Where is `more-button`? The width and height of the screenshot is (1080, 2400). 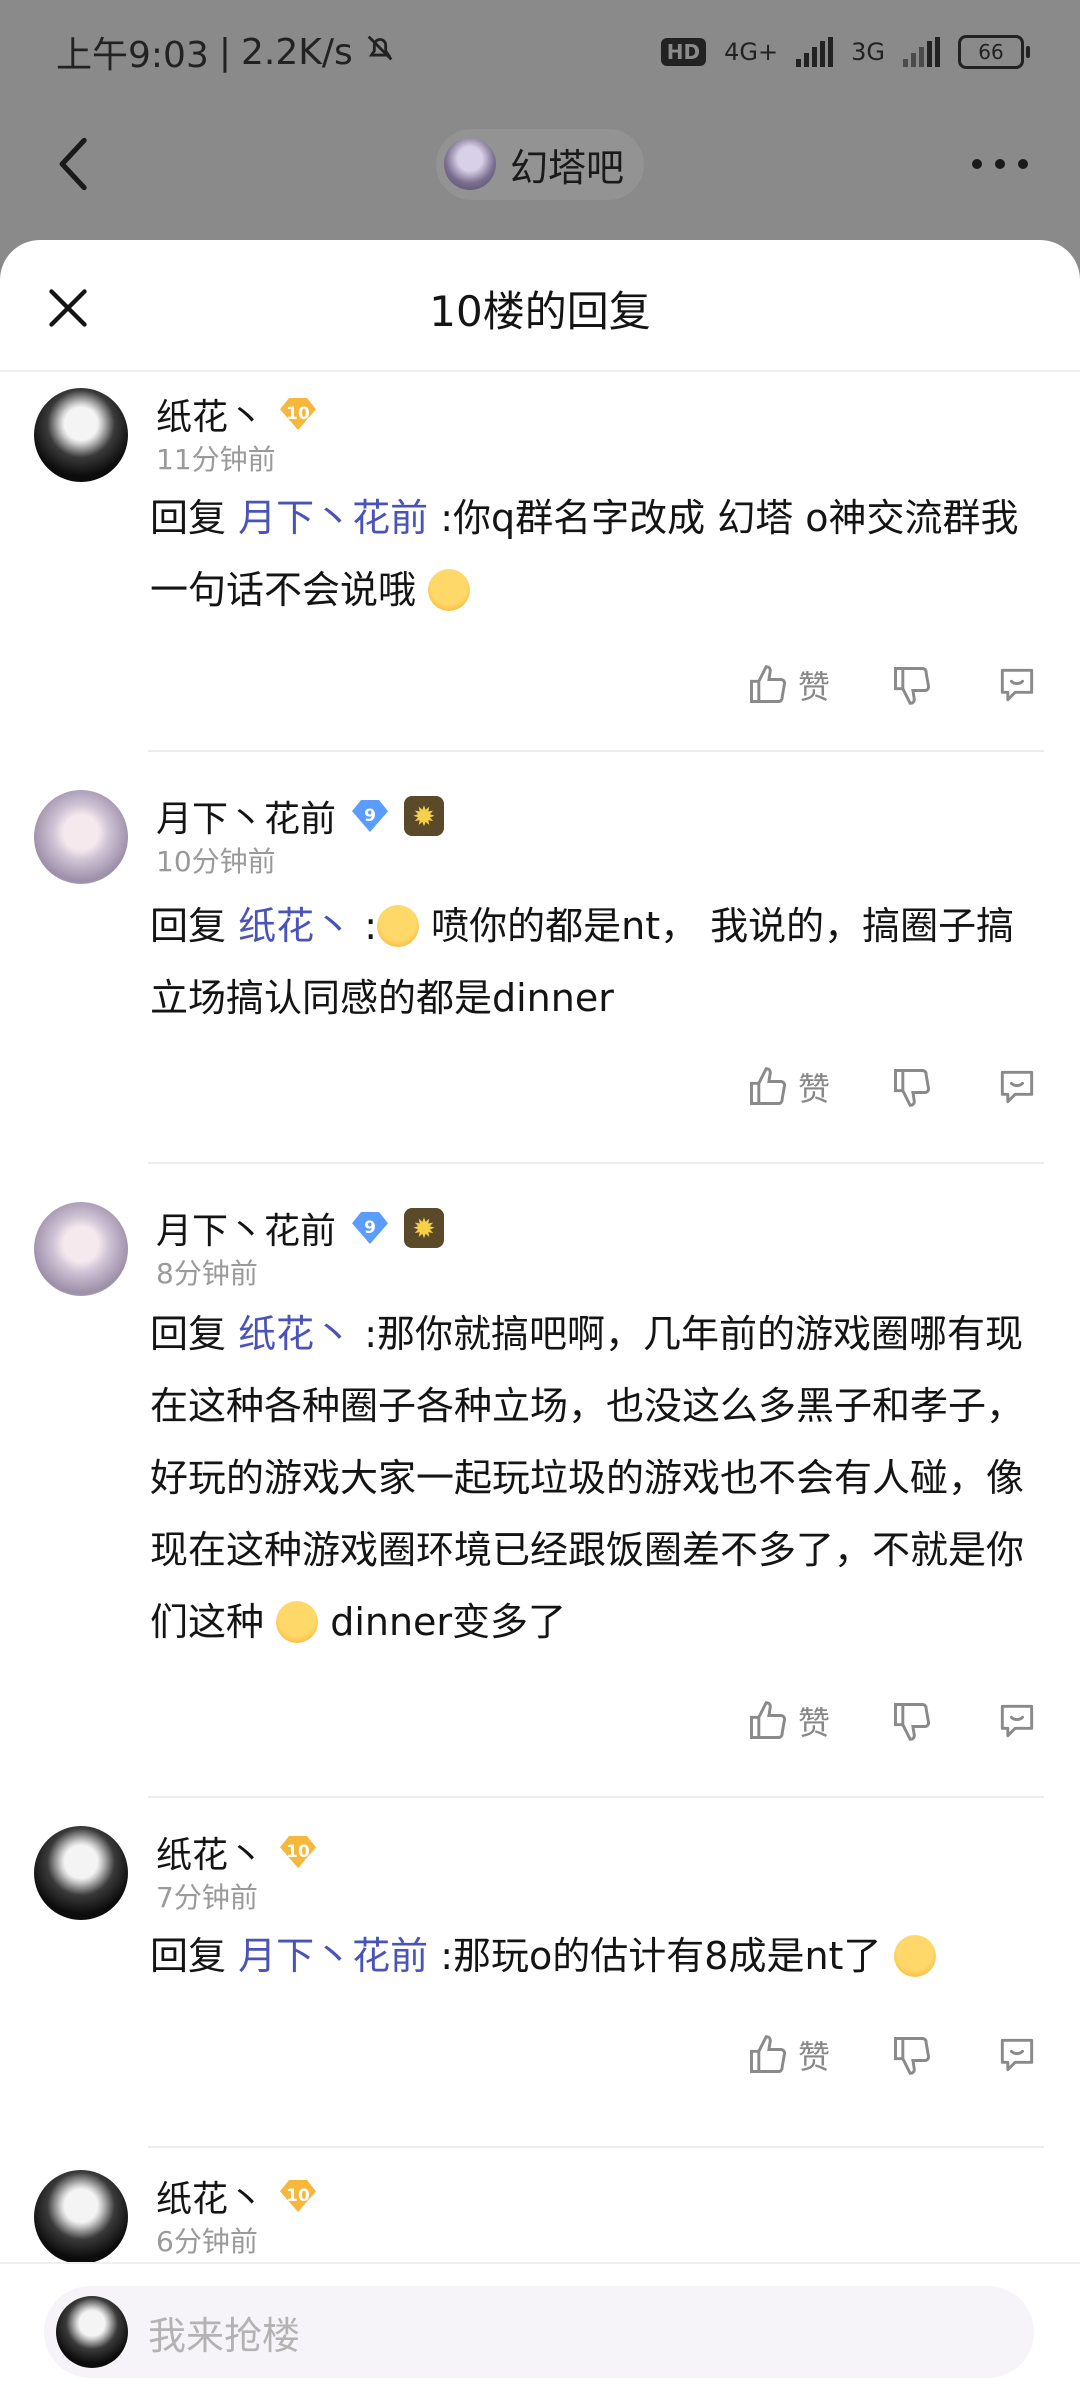 more-button is located at coordinates (1000, 164).